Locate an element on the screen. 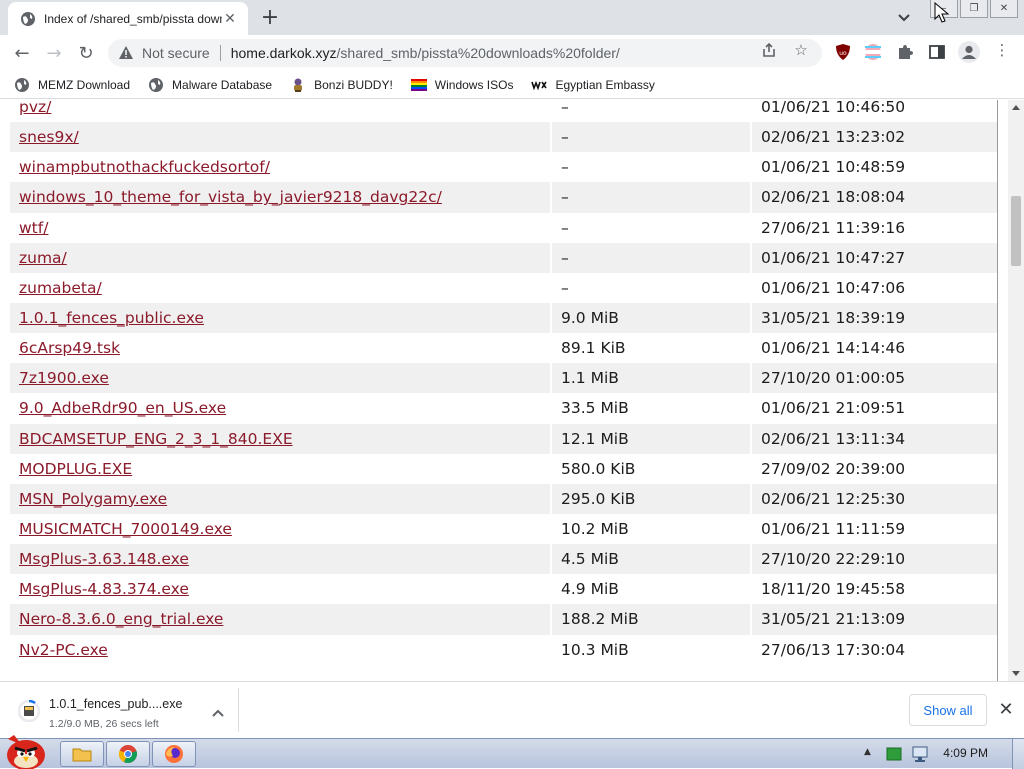 The image size is (1024, 769). bookmark-memz: MEMZ Download is located at coordinates (76, 85).